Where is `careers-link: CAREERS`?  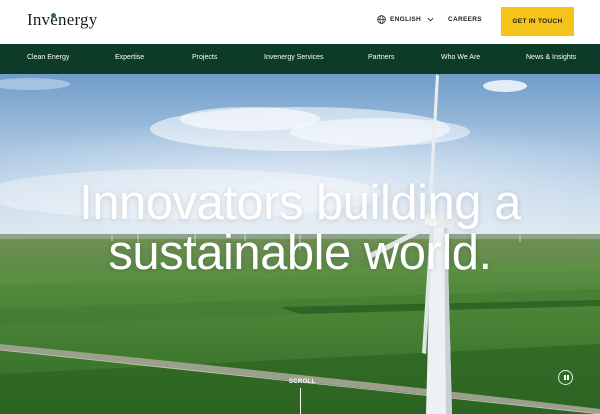 careers-link: CAREERS is located at coordinates (465, 19).